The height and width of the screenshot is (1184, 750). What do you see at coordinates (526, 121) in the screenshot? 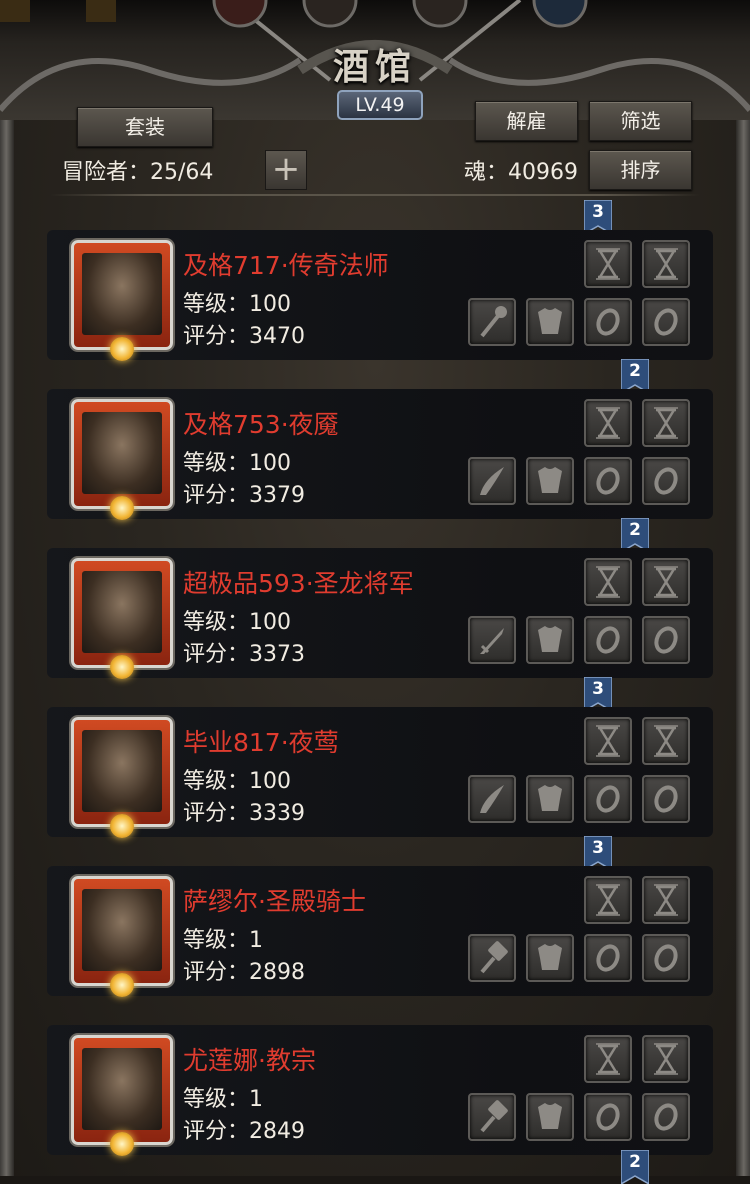
I see `dismiss-button: 解雇` at bounding box center [526, 121].